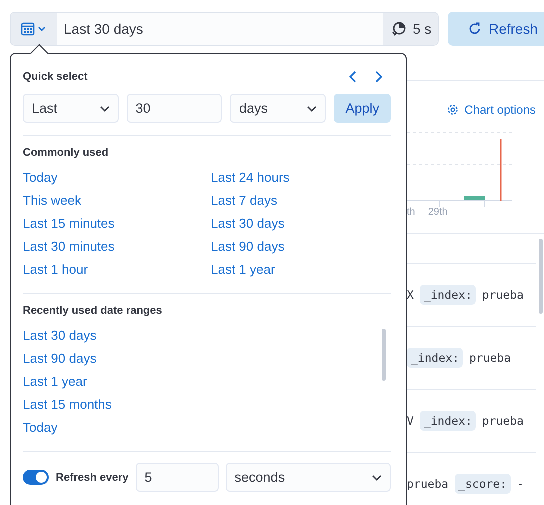  What do you see at coordinates (483, 484) in the screenshot?
I see `field-name-badge: _score:` at bounding box center [483, 484].